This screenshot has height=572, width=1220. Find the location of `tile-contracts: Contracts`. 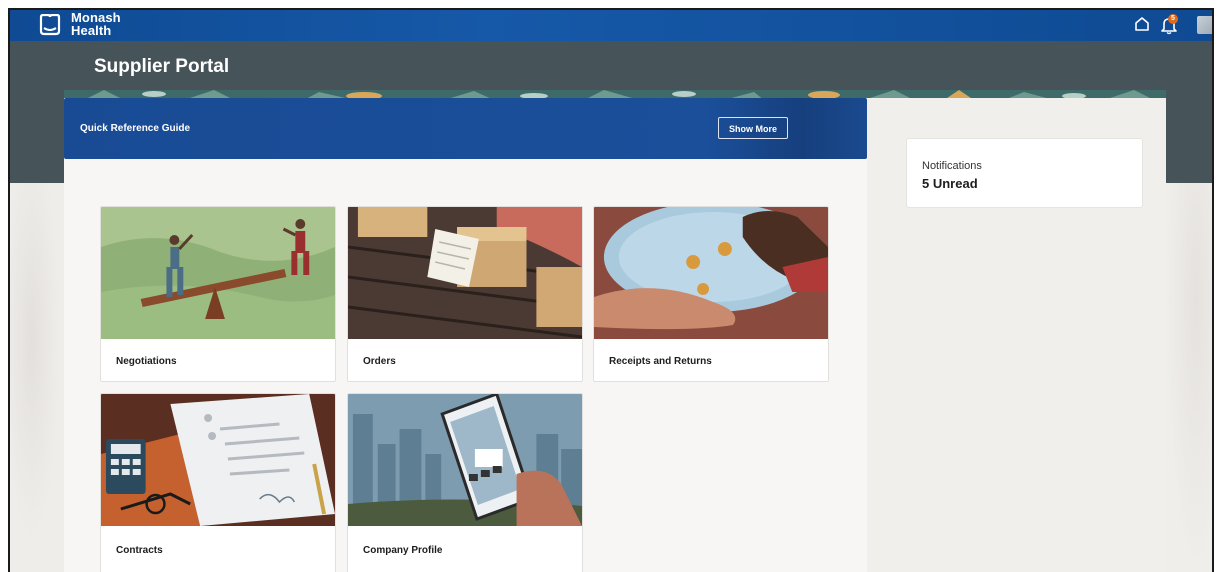

tile-contracts: Contracts is located at coordinates (218, 482).